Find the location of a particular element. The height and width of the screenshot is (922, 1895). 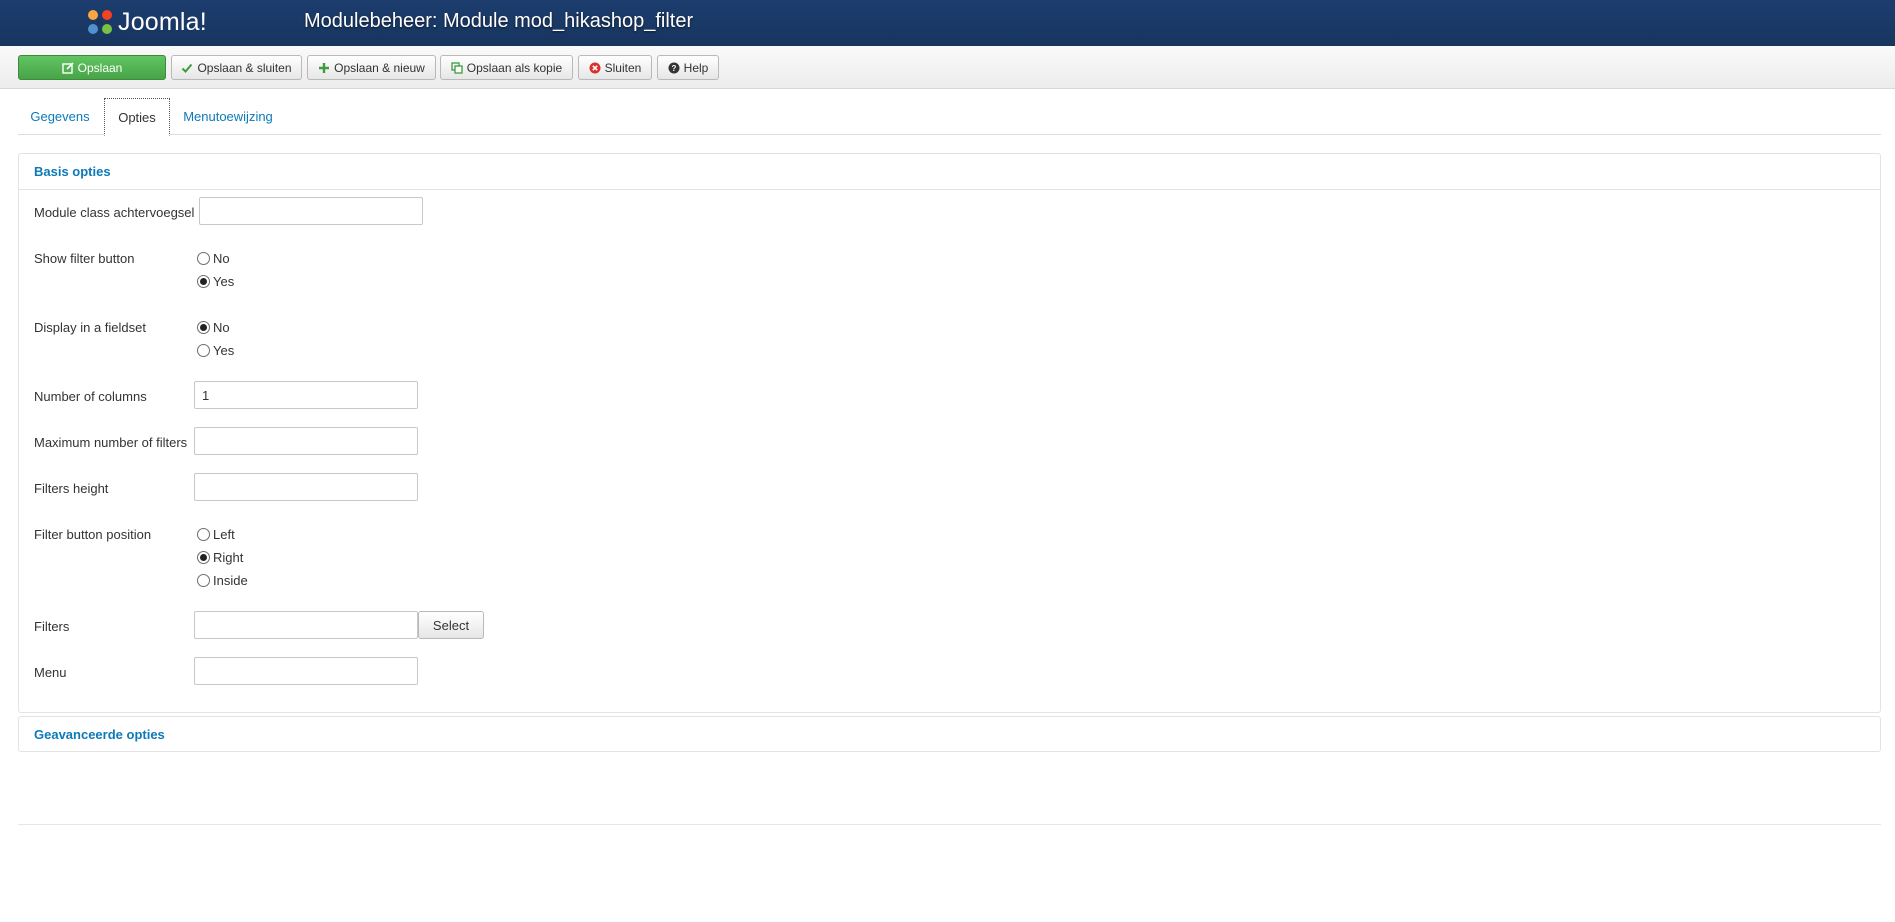

show-filter-button-yes: Yes is located at coordinates (215, 281).